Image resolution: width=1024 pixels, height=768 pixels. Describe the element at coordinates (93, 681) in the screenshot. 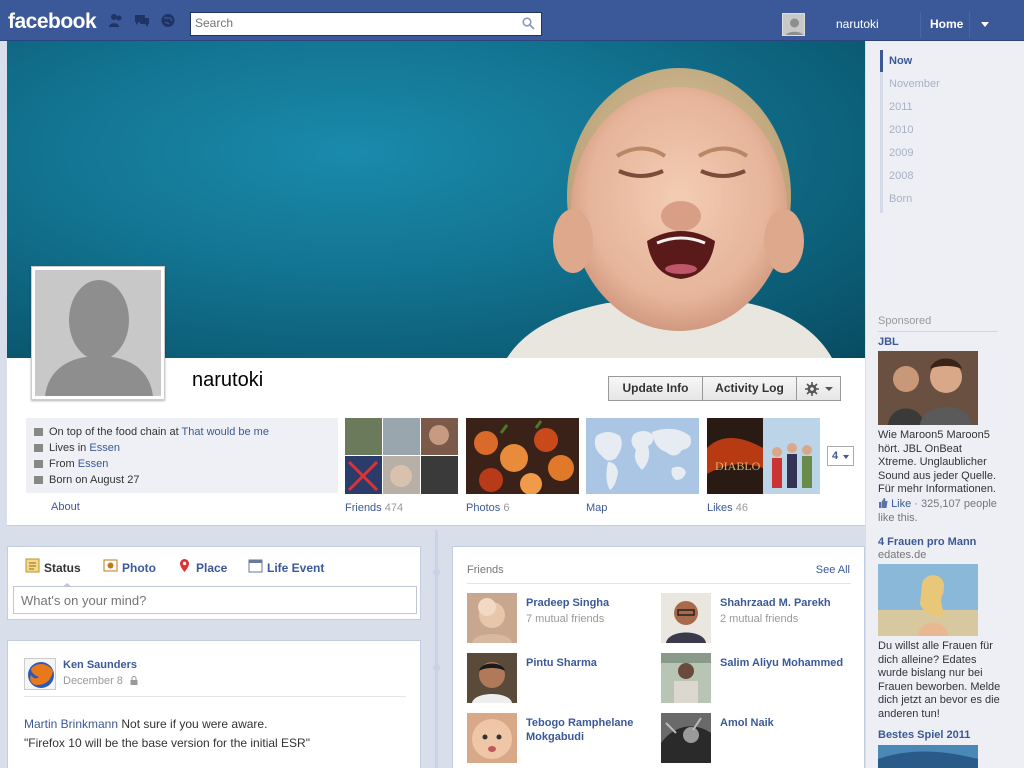

I see `post-date-text: December 8` at that location.